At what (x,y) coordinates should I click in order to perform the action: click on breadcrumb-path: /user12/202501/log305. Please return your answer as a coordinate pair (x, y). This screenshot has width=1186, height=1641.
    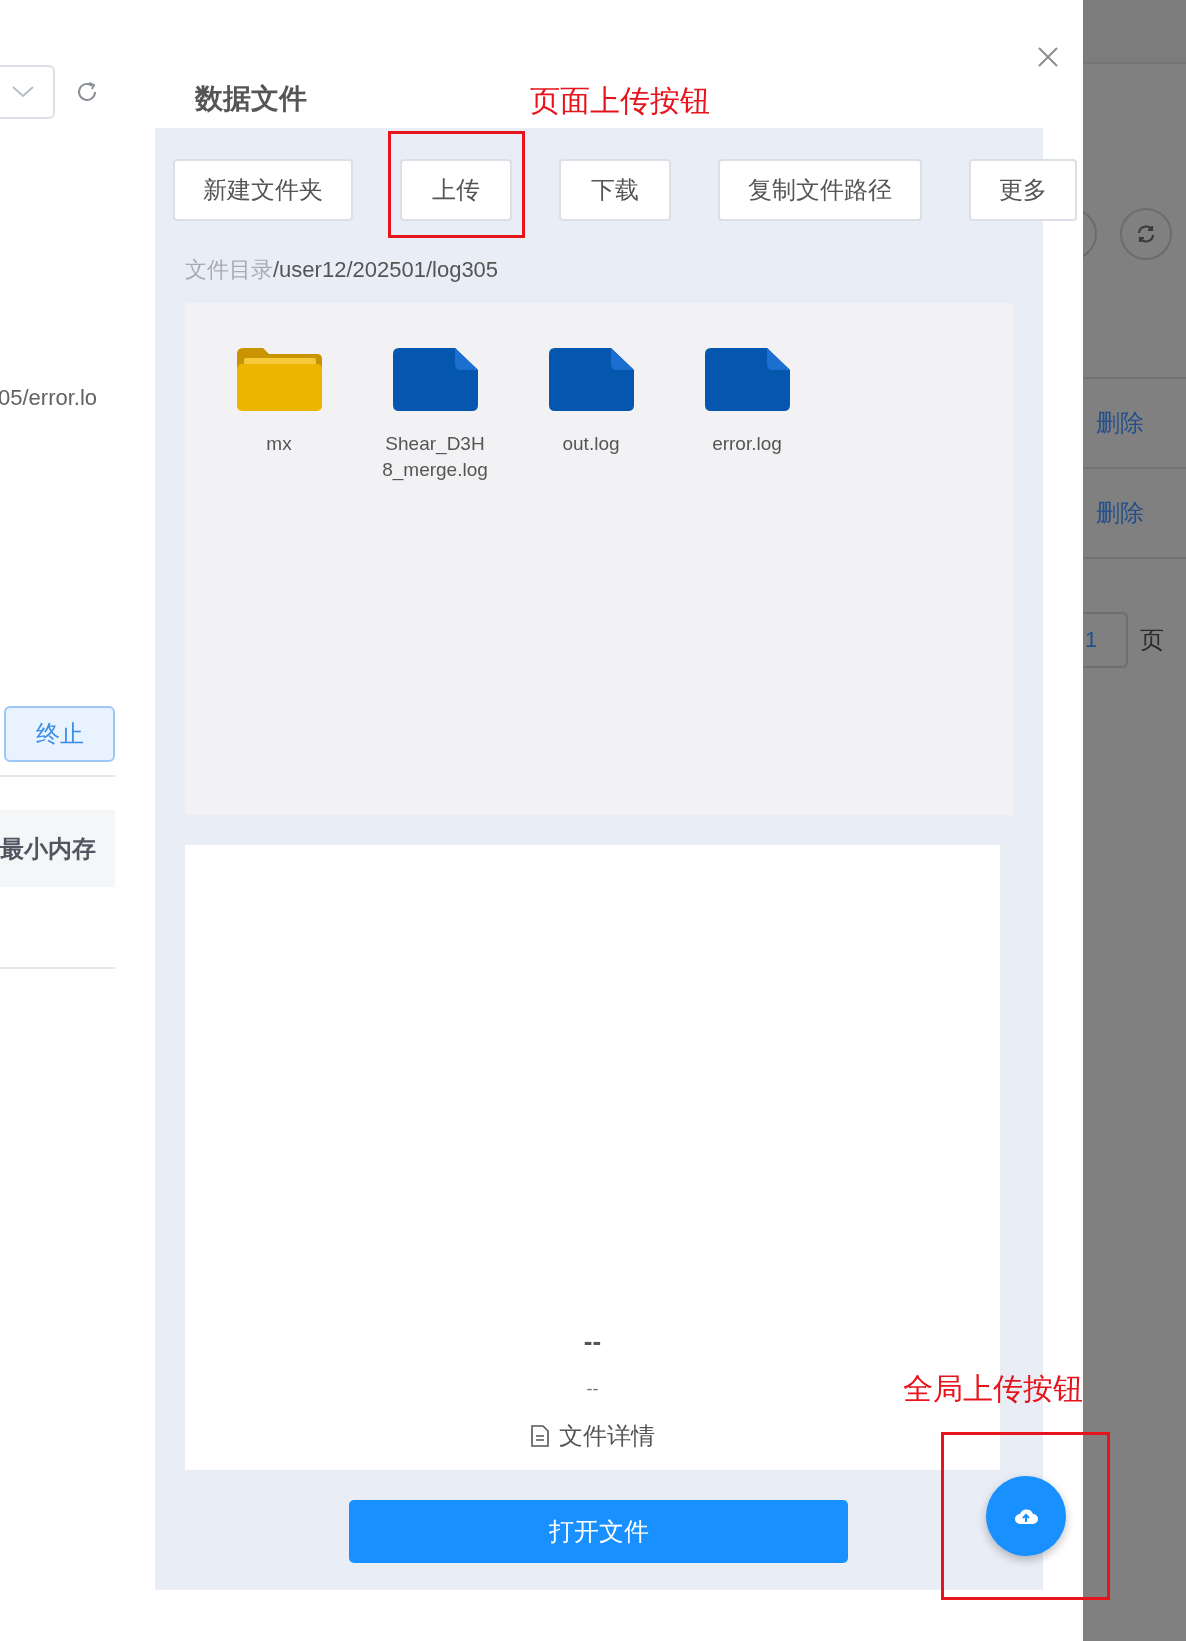
    Looking at the image, I should click on (386, 269).